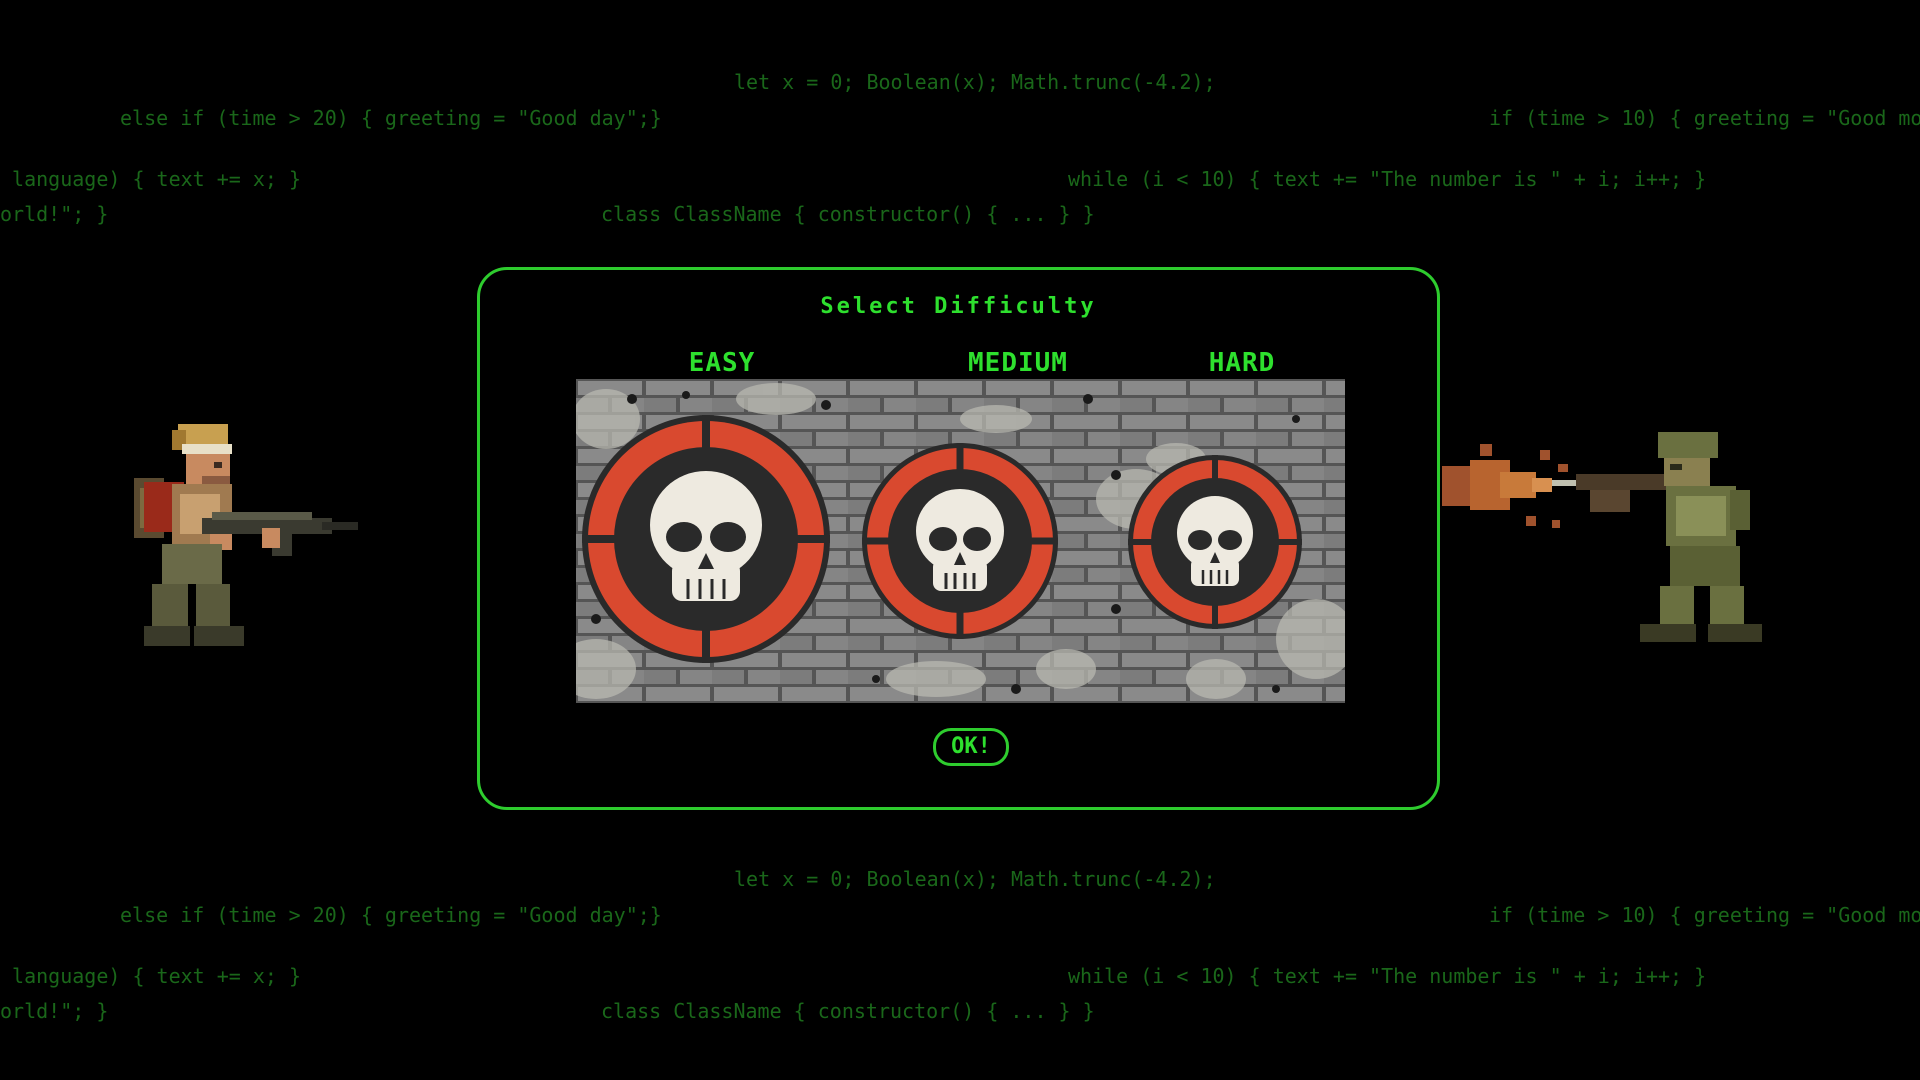 This screenshot has width=1920, height=1080. Describe the element at coordinates (246, 535) in the screenshot. I see `player-soldier-sprite` at that location.